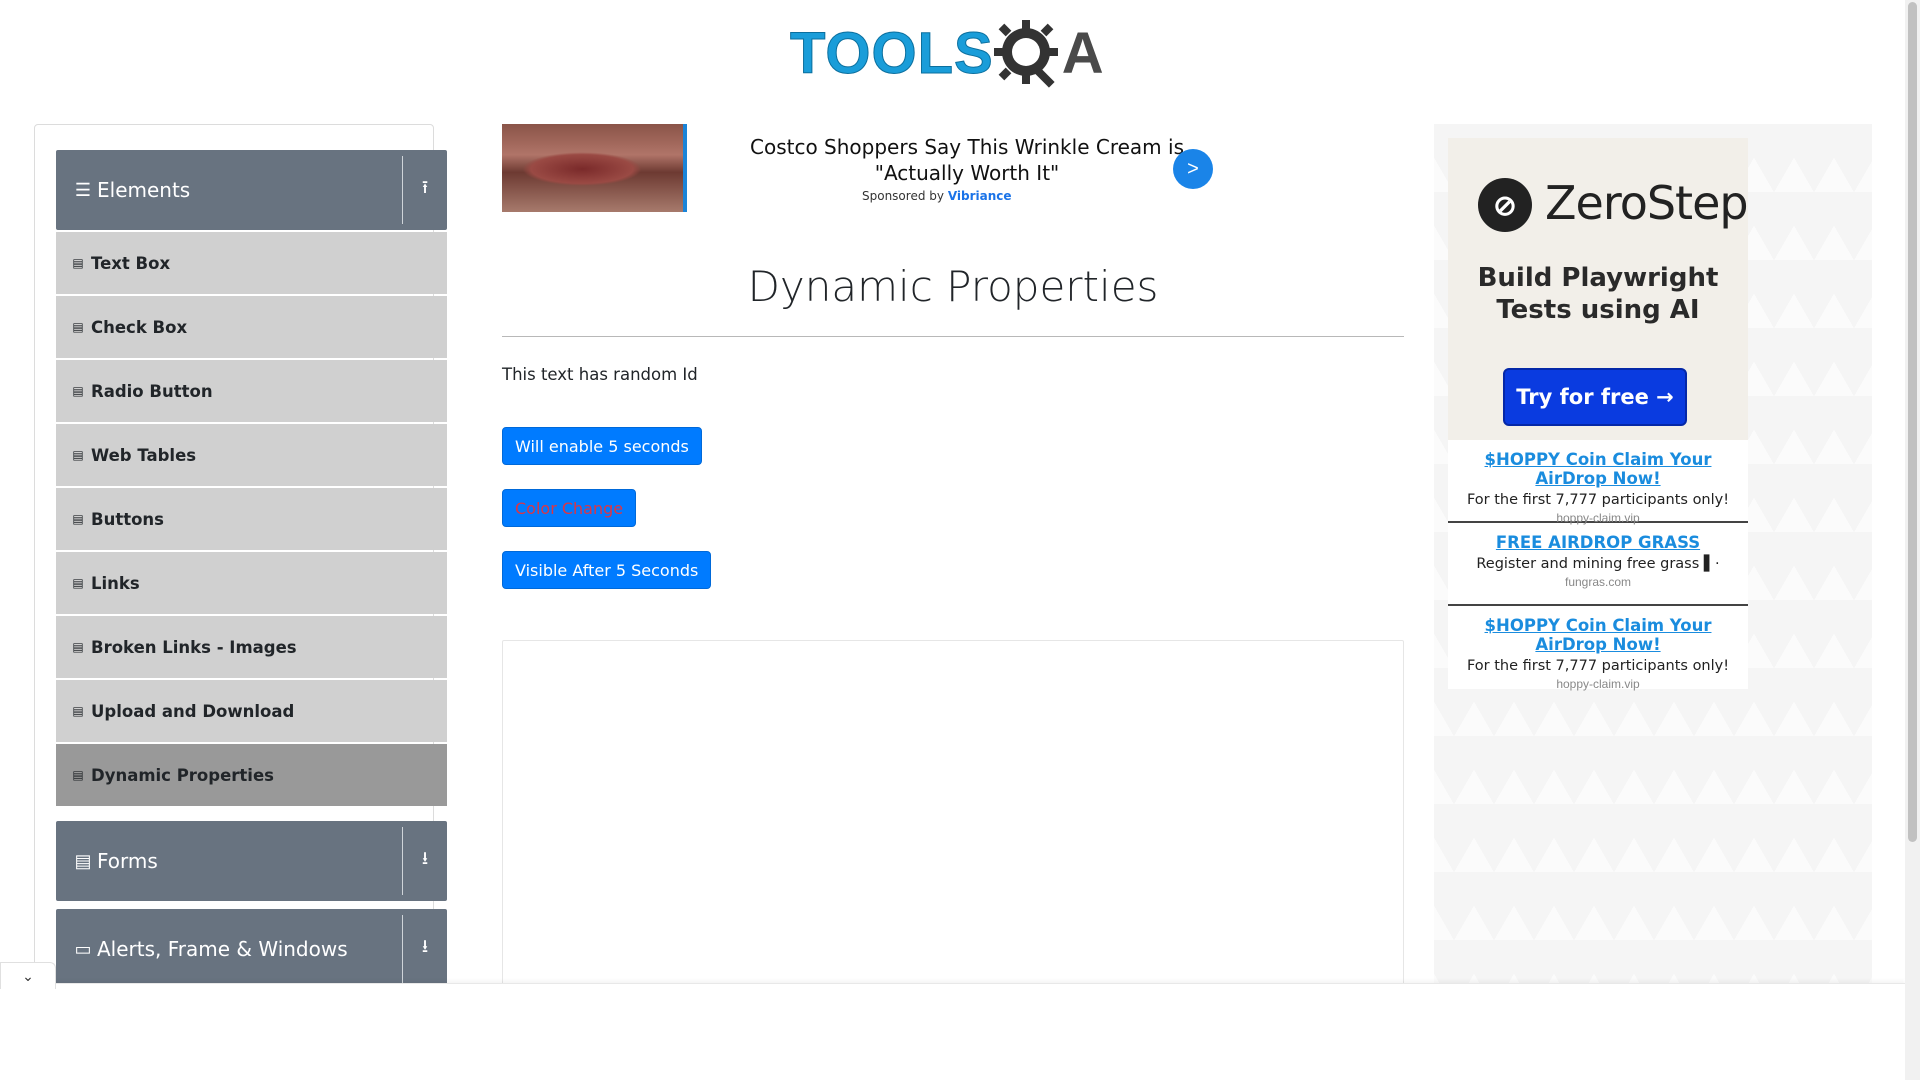 The height and width of the screenshot is (1080, 1920). I want to click on color-change-button: Color Change, so click(569, 508).